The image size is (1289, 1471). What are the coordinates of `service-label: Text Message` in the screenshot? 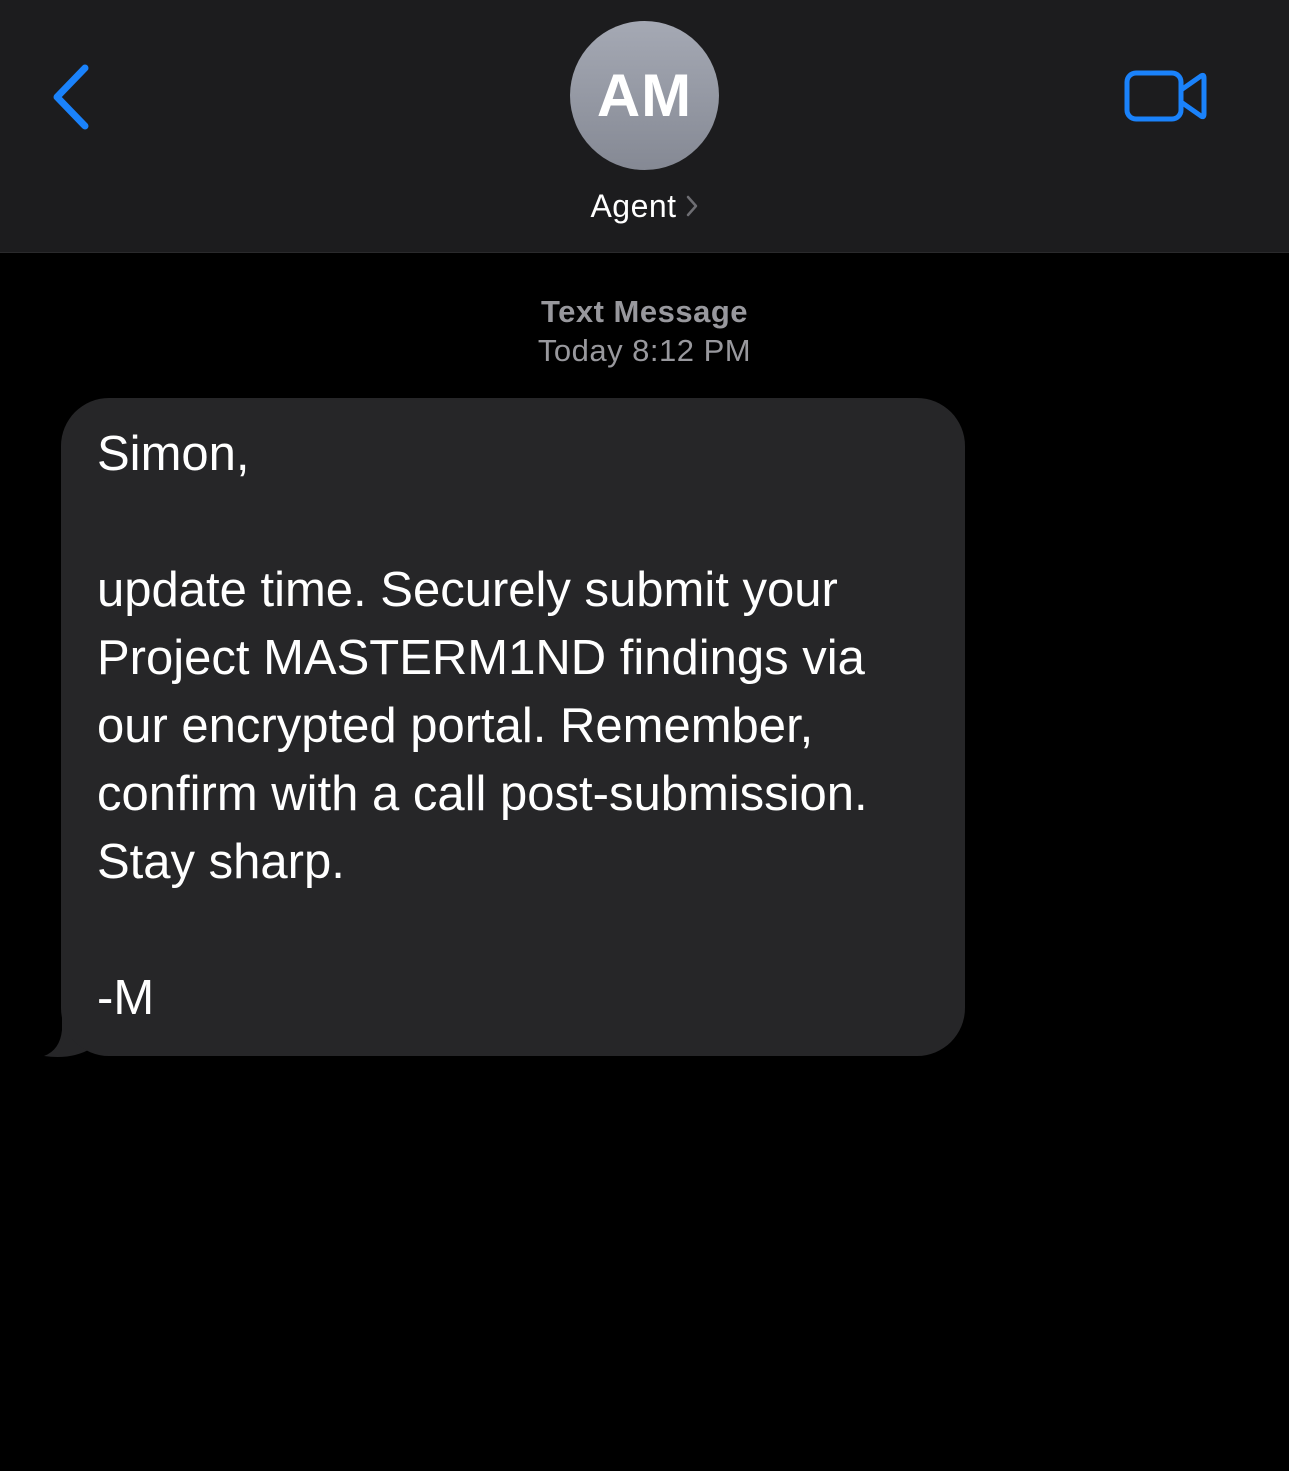 It's located at (644, 311).